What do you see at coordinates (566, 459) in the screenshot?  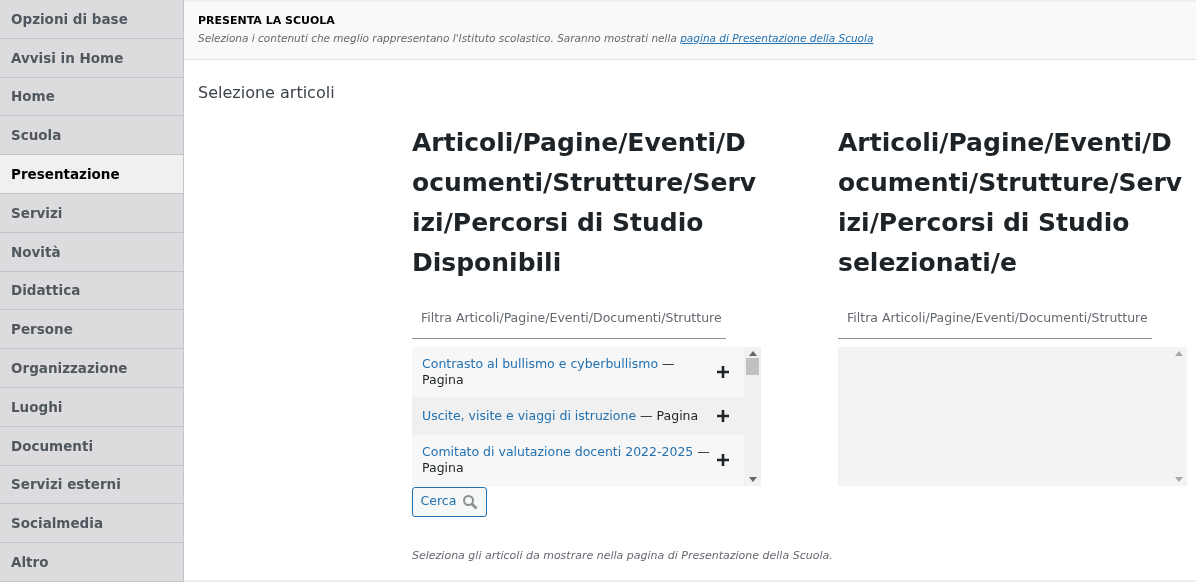 I see `item-label: Comitato di valutazione docenti 2022-2025 — Pagina` at bounding box center [566, 459].